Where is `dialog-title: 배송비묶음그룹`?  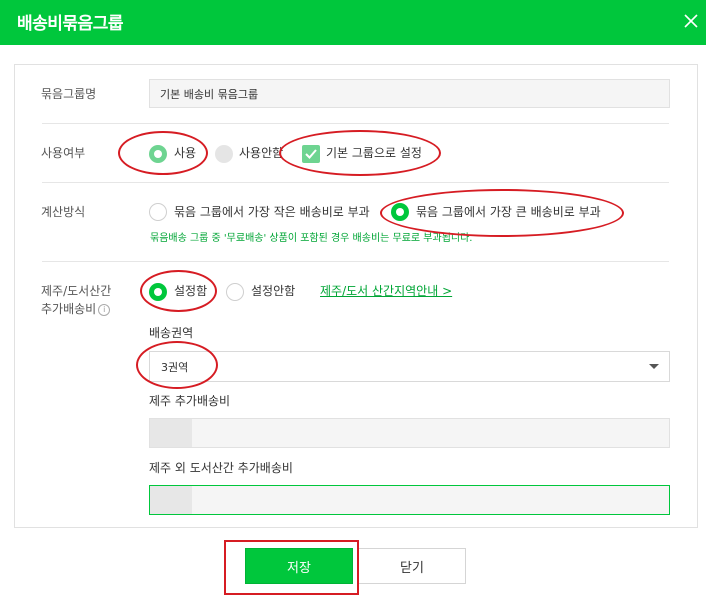
dialog-title: 배송비묶음그룹 is located at coordinates (70, 24).